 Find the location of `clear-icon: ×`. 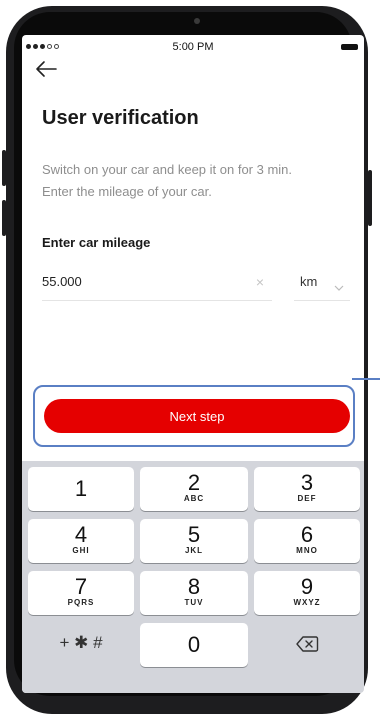

clear-icon: × is located at coordinates (260, 282).